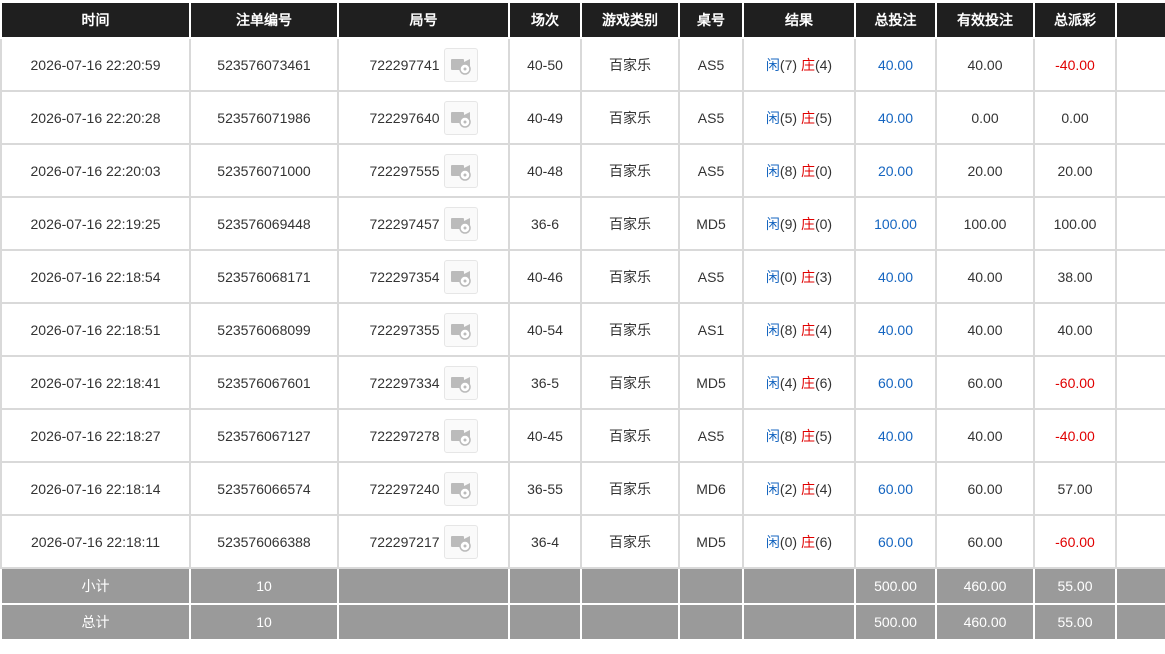 Image resolution: width=1165 pixels, height=654 pixels. I want to click on cell-bet-id: 523576071986, so click(264, 117).